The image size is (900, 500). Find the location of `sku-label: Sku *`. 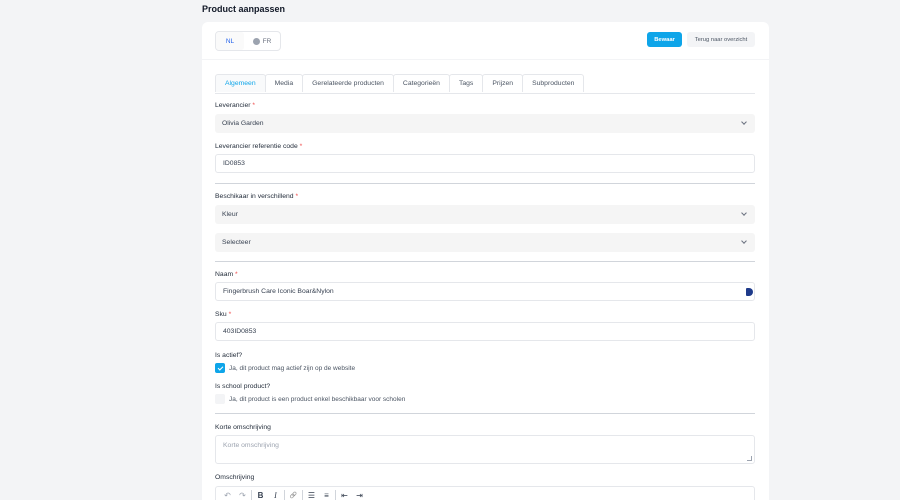

sku-label: Sku * is located at coordinates (223, 314).